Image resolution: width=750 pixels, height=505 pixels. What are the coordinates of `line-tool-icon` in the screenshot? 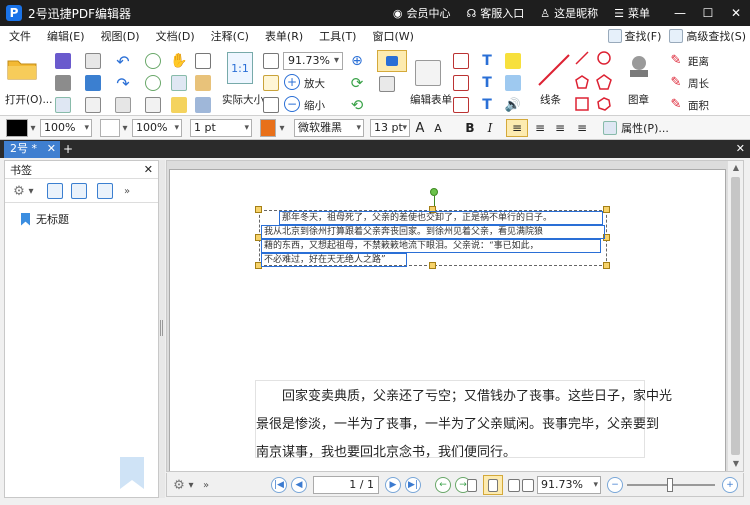 It's located at (554, 70).